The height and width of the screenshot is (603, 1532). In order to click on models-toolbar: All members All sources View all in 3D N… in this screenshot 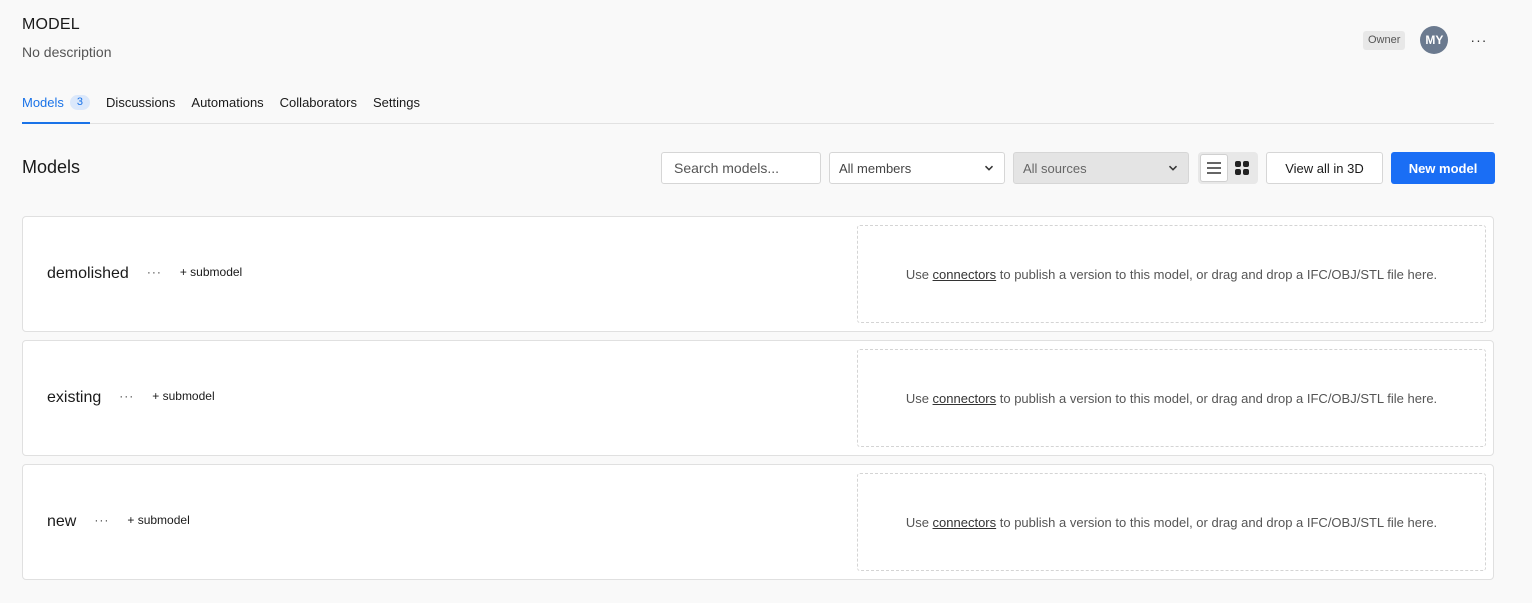, I will do `click(1078, 168)`.